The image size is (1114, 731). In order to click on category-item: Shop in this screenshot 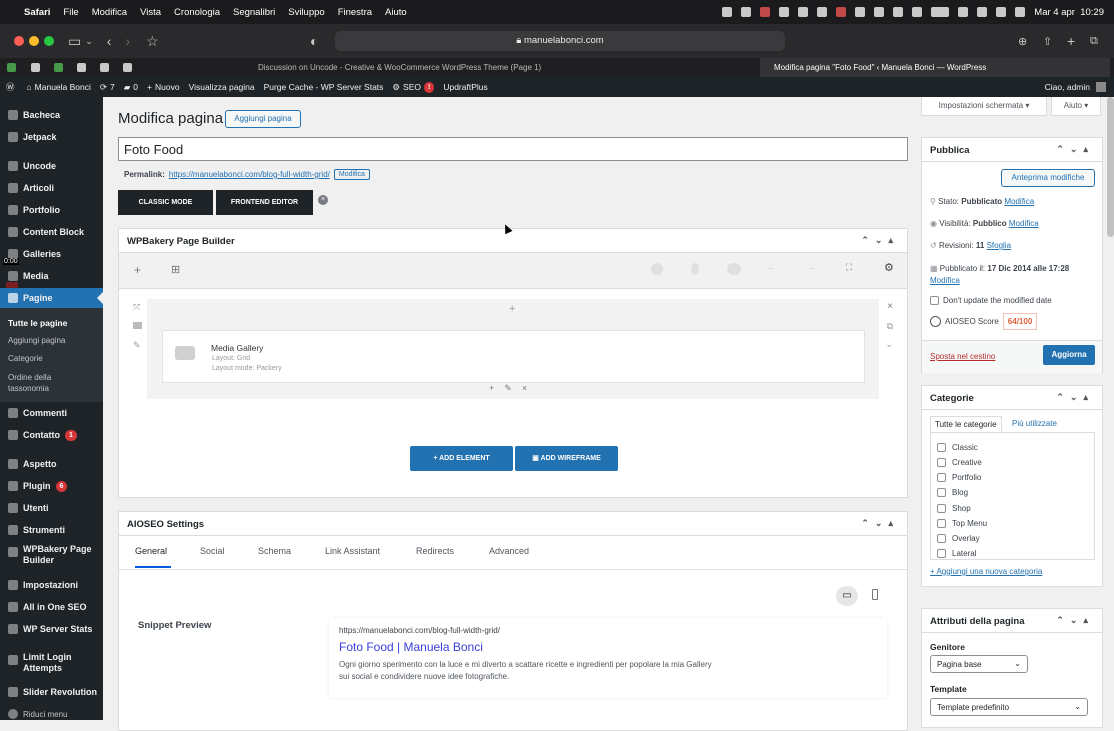, I will do `click(954, 509)`.